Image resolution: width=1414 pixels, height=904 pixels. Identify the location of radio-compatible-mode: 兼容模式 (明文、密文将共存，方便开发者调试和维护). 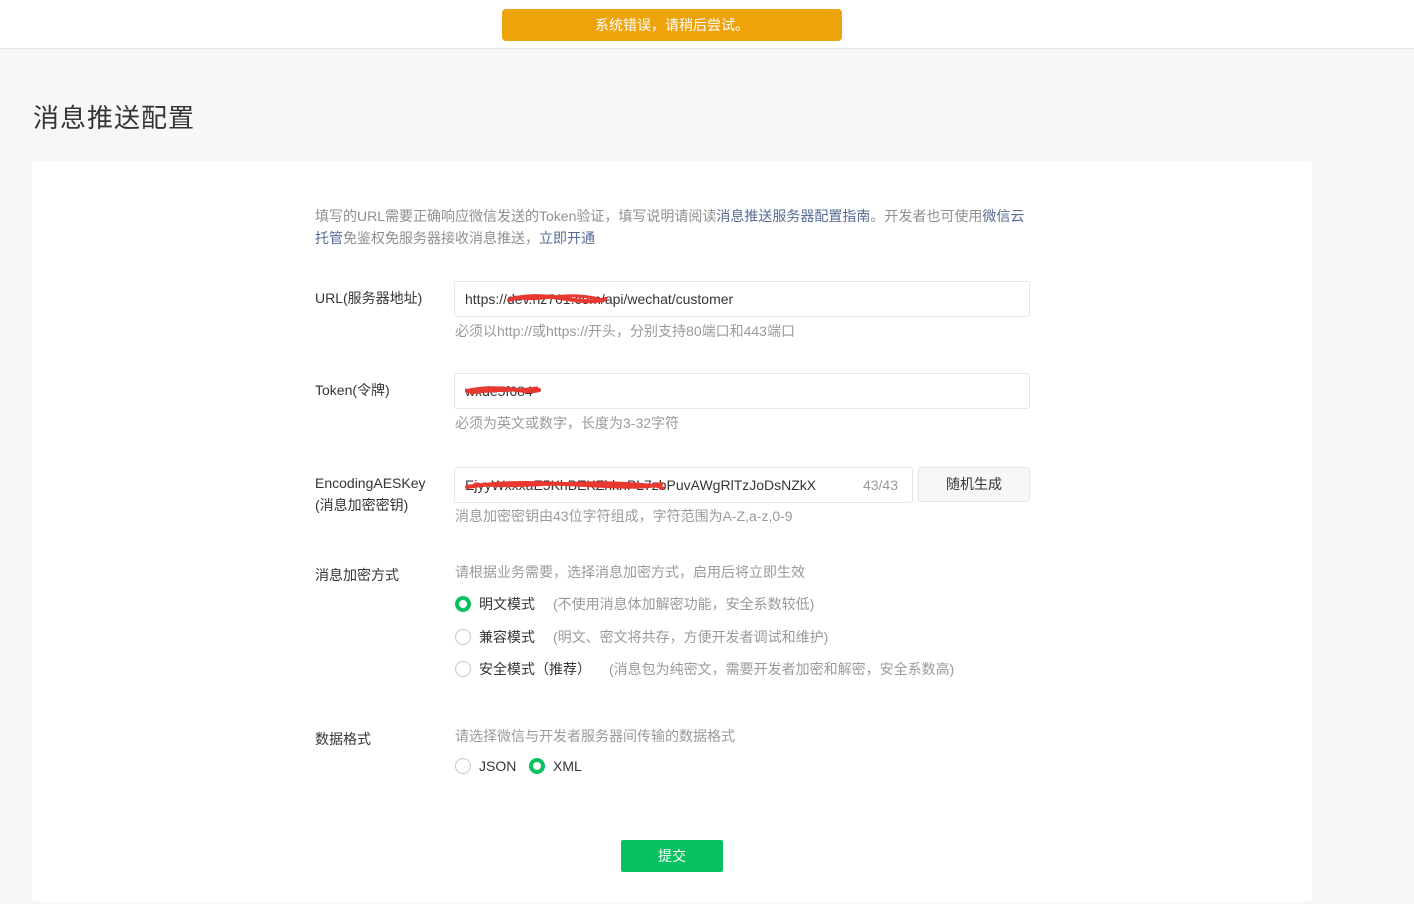
(641, 637).